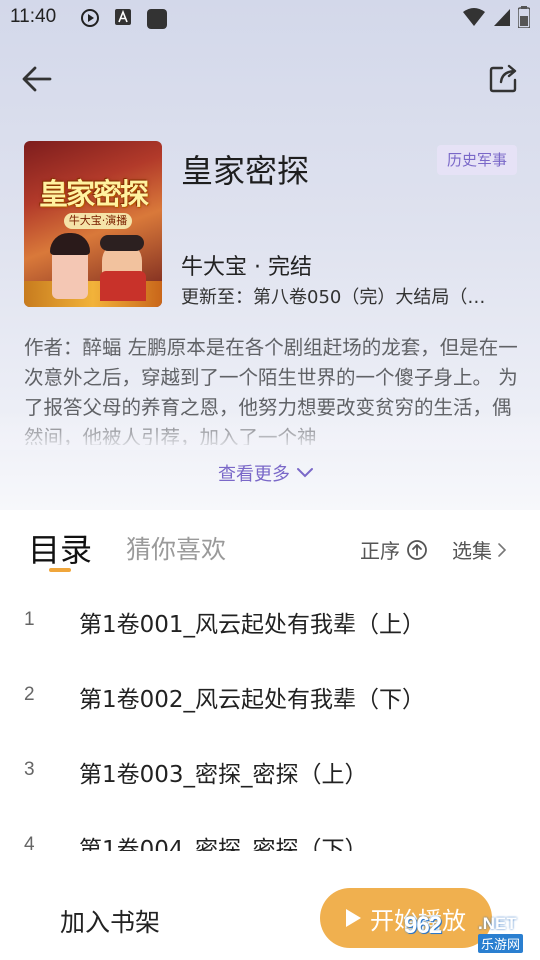 Image resolution: width=540 pixels, height=960 pixels. I want to click on see-more-button: 查看更多, so click(266, 473).